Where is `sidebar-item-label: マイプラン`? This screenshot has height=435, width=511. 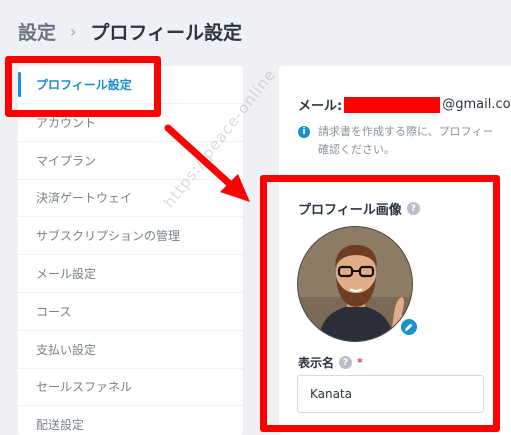
sidebar-item-label: マイプラン is located at coordinates (66, 160).